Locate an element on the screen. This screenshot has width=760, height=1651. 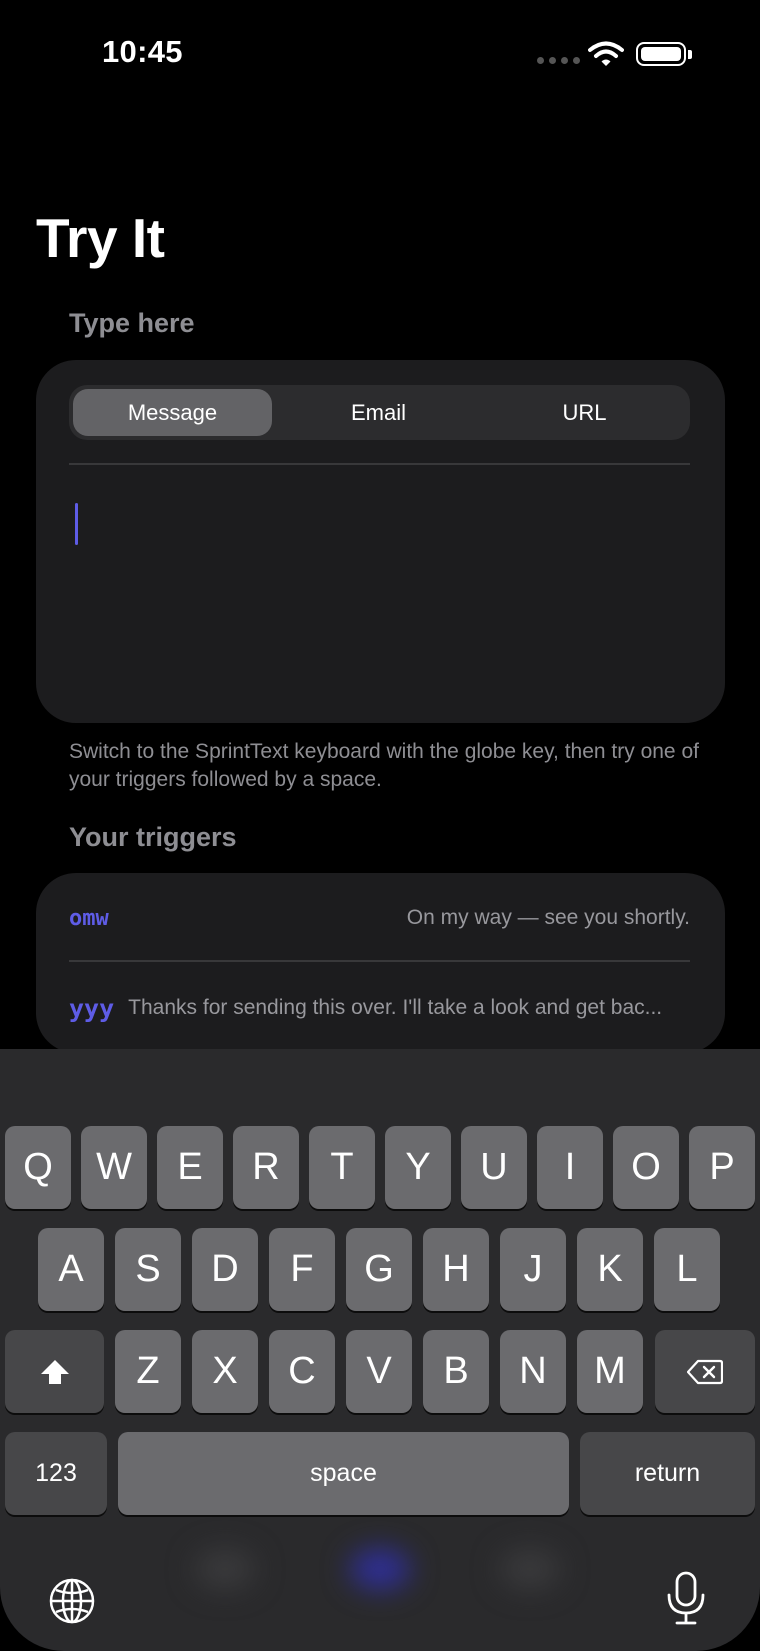
trigger-keyword: yyy is located at coordinates (92, 1008).